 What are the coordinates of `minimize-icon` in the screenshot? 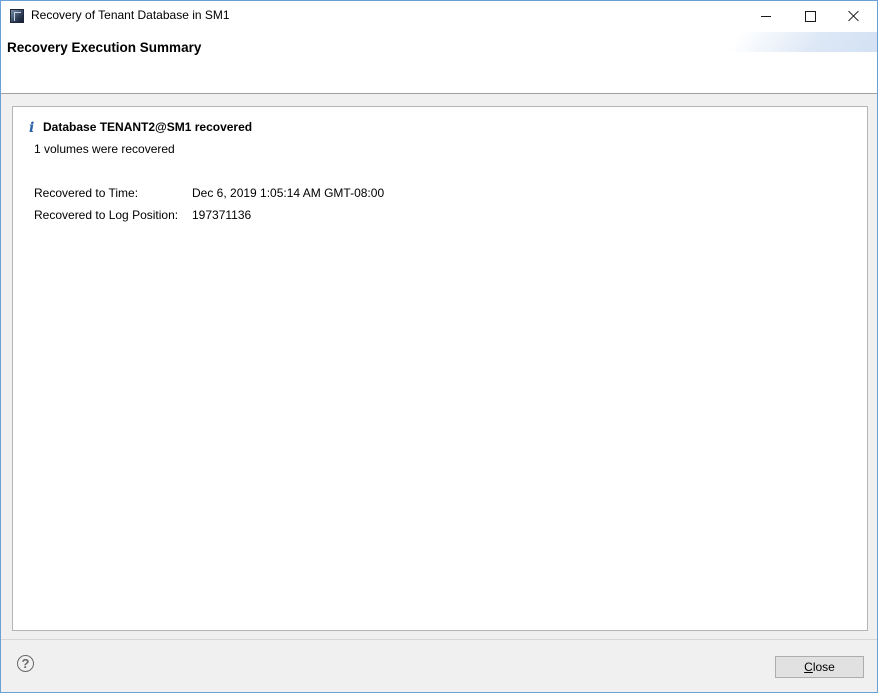 It's located at (766, 16).